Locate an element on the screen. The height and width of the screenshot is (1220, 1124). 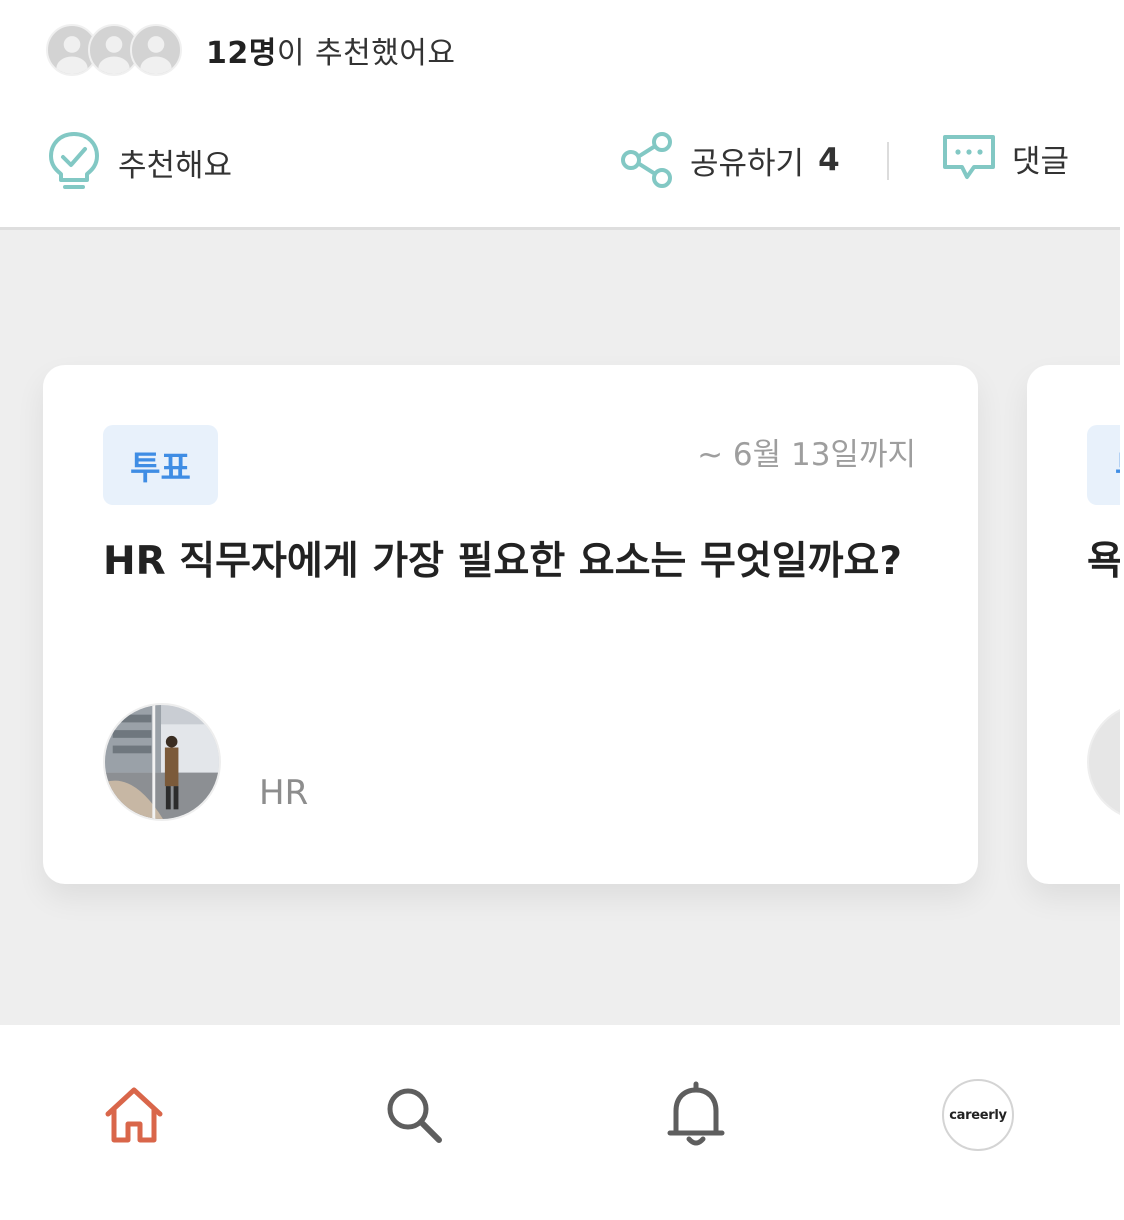
lightbulb-check-icon is located at coordinates (74, 160).